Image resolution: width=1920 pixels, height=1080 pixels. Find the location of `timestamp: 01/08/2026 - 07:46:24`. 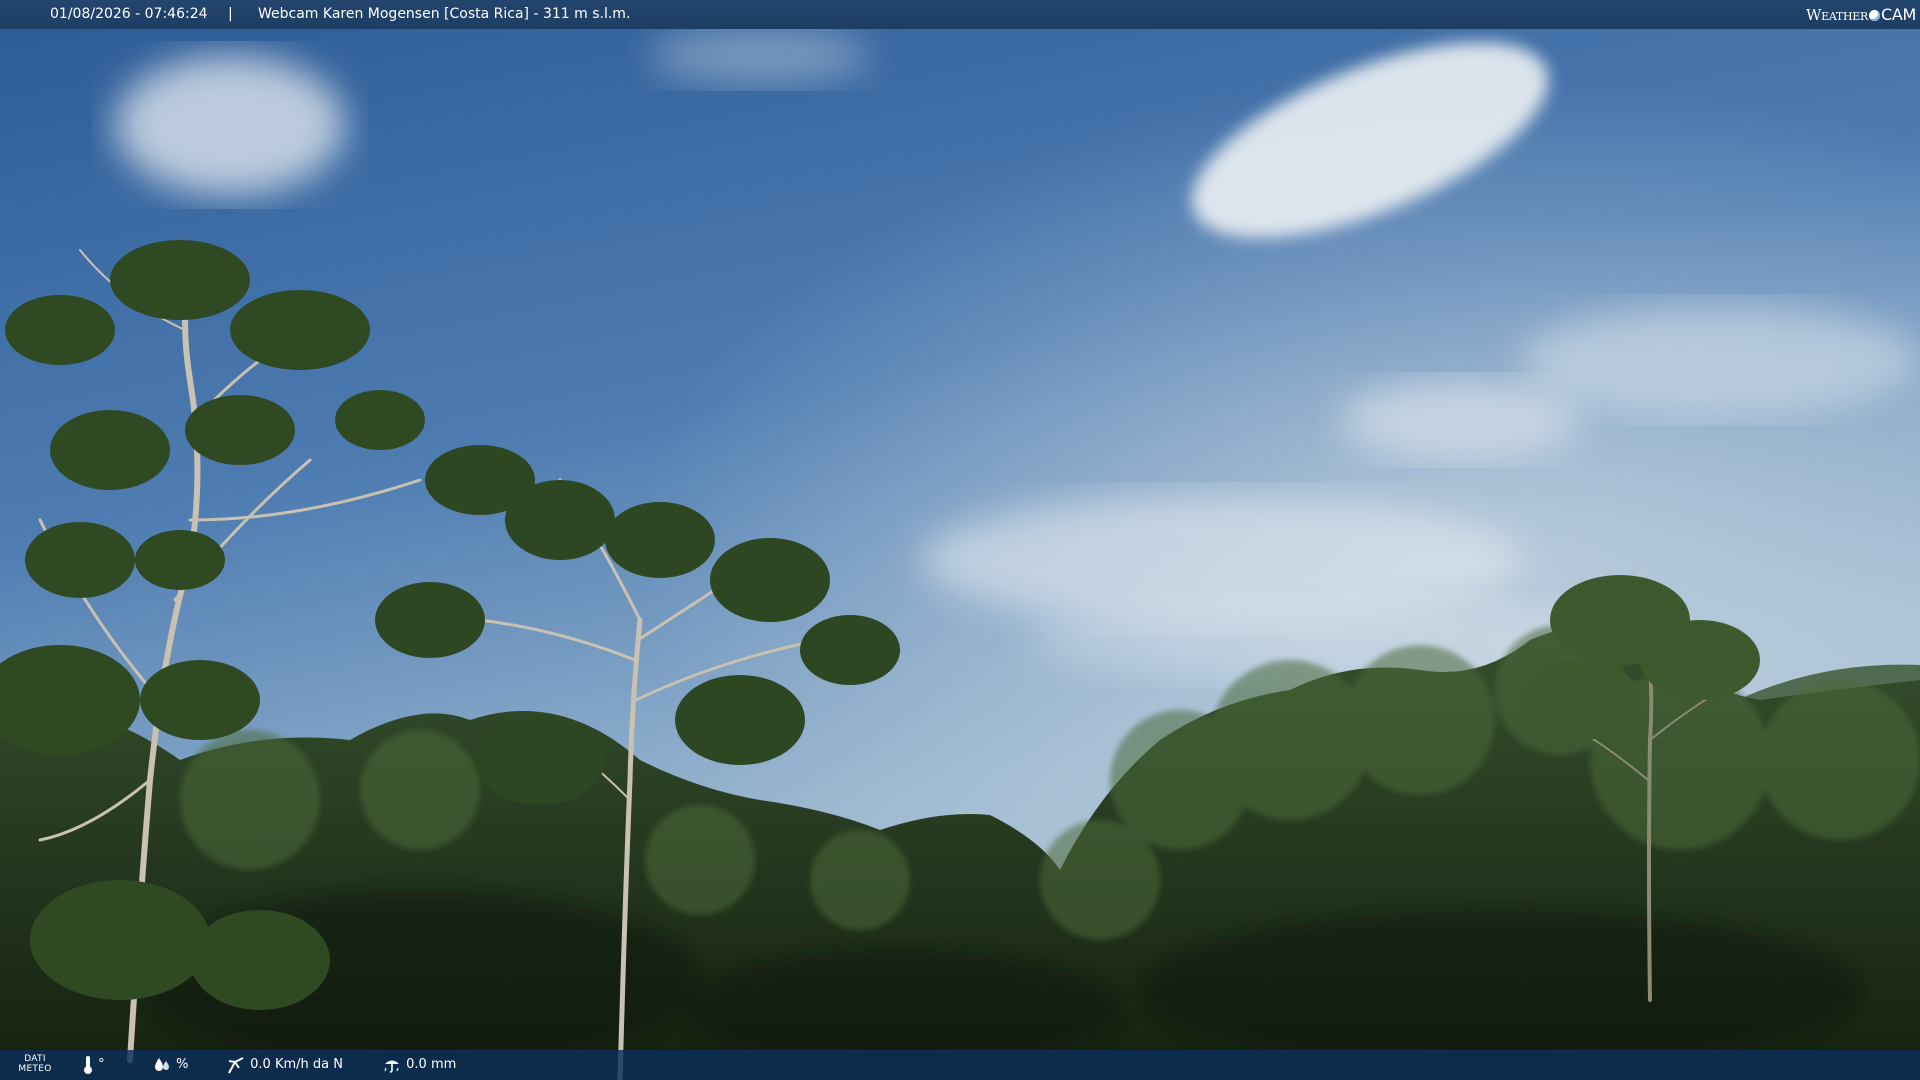

timestamp: 01/08/2026 - 07:46:24 is located at coordinates (129, 14).